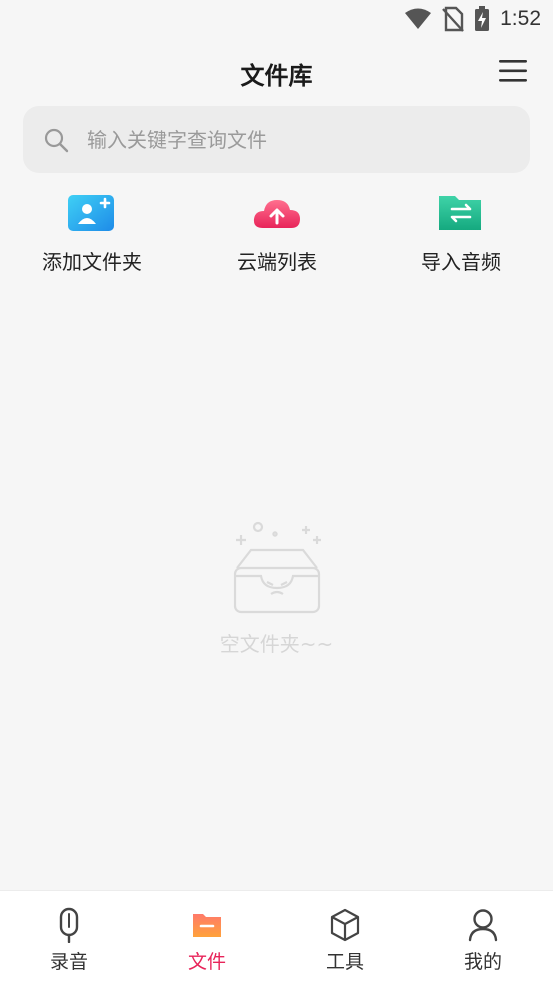  What do you see at coordinates (453, 19) in the screenshot?
I see `no-sim-icon` at bounding box center [453, 19].